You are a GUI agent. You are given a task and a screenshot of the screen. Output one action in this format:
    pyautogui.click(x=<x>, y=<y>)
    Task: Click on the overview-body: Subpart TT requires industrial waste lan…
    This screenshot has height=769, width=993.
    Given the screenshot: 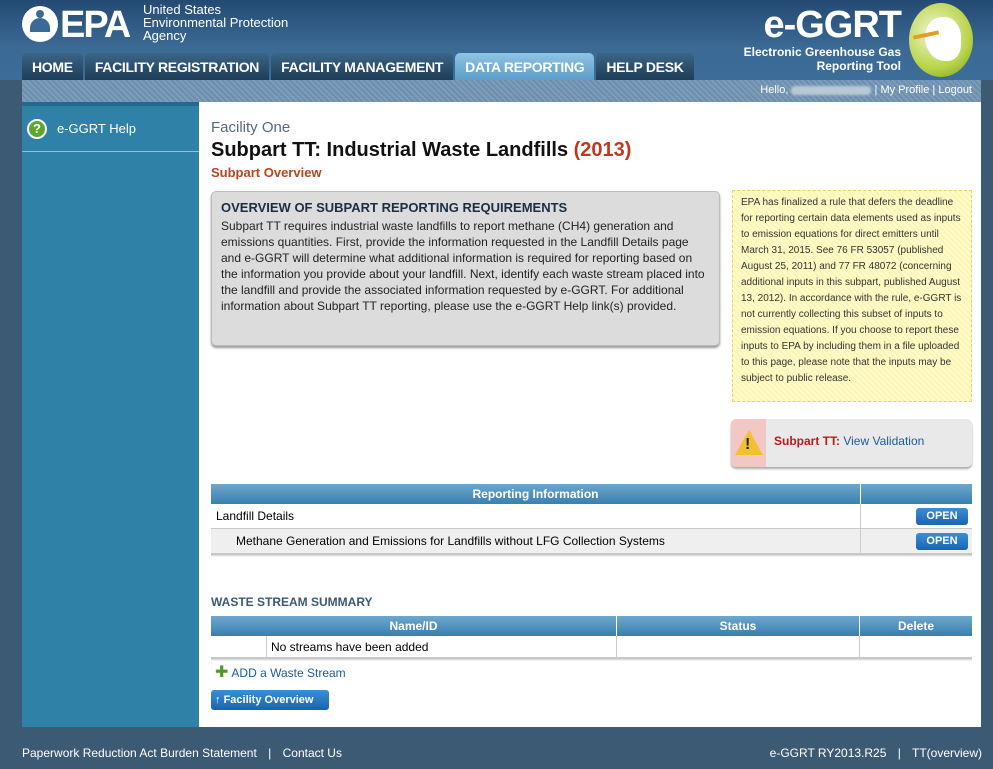 What is the action you would take?
    pyautogui.click(x=463, y=266)
    